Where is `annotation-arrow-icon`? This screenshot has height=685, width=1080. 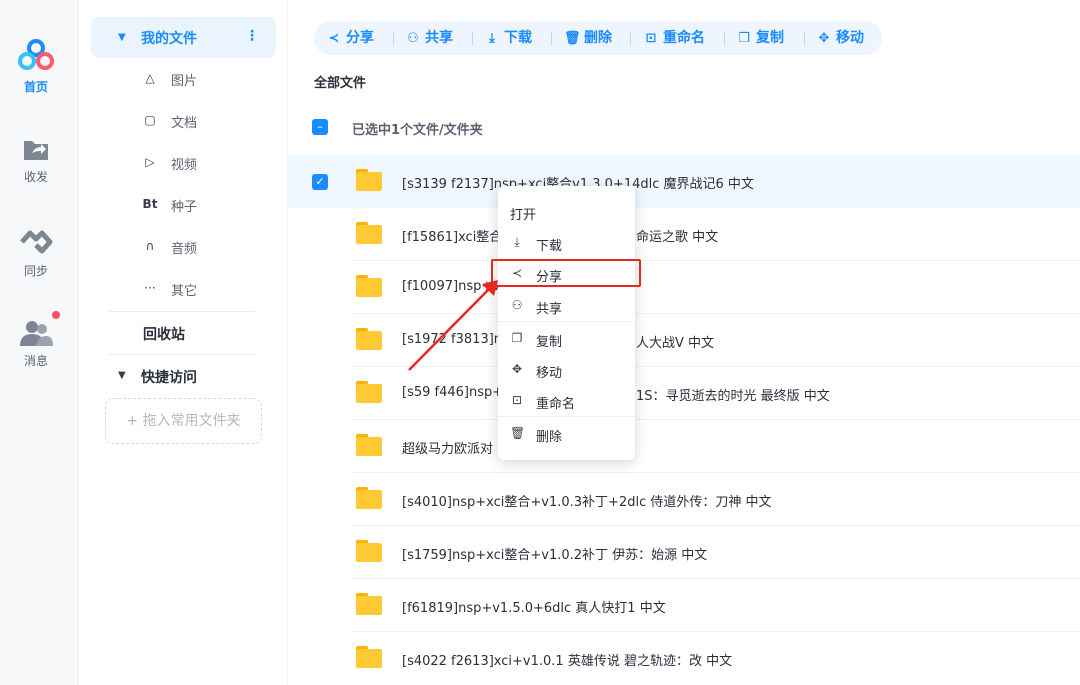 annotation-arrow-icon is located at coordinates (453, 325).